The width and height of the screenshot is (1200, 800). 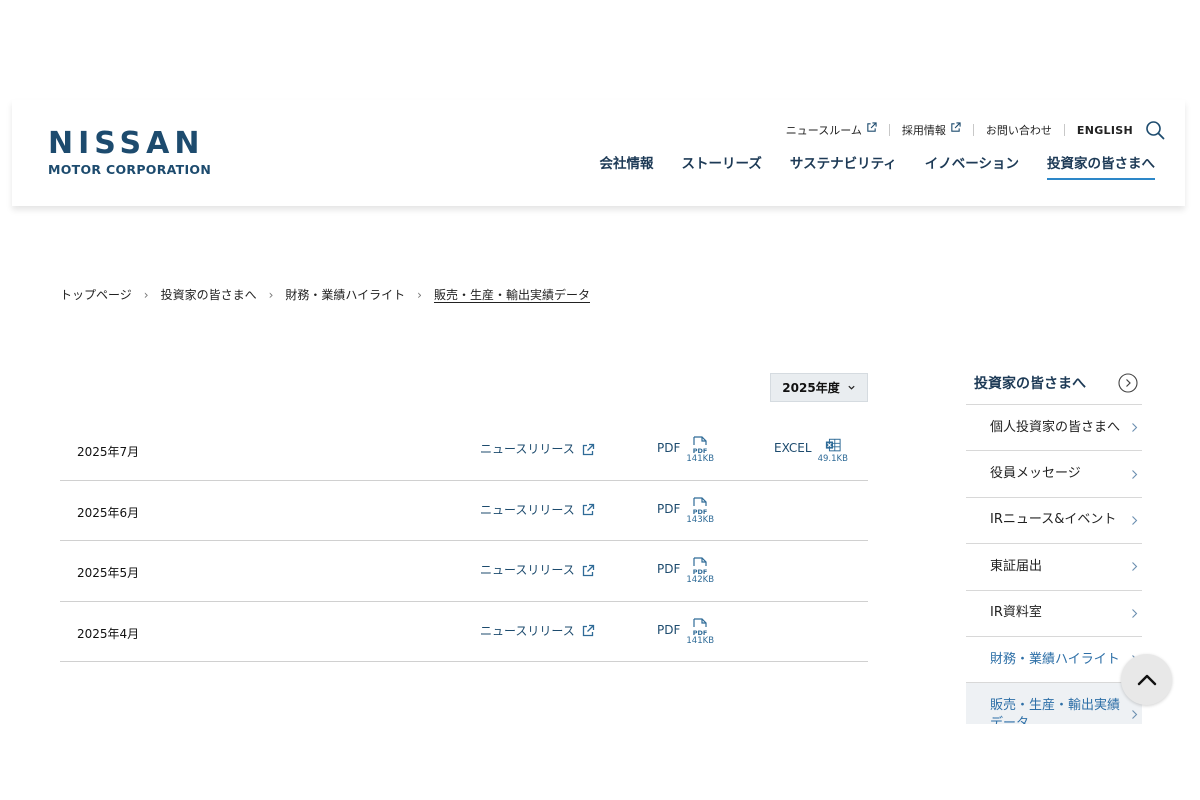 I want to click on circle-arrow-right-icon, so click(x=1128, y=383).